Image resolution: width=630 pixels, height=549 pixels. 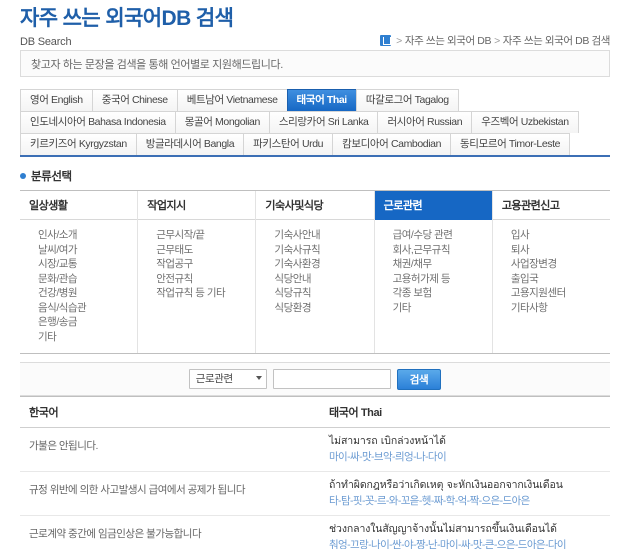 I want to click on search-notice-text: 찾고자 하는 문장을 검색을 통해 언어별로 지원해드립니다., so click(x=157, y=64).